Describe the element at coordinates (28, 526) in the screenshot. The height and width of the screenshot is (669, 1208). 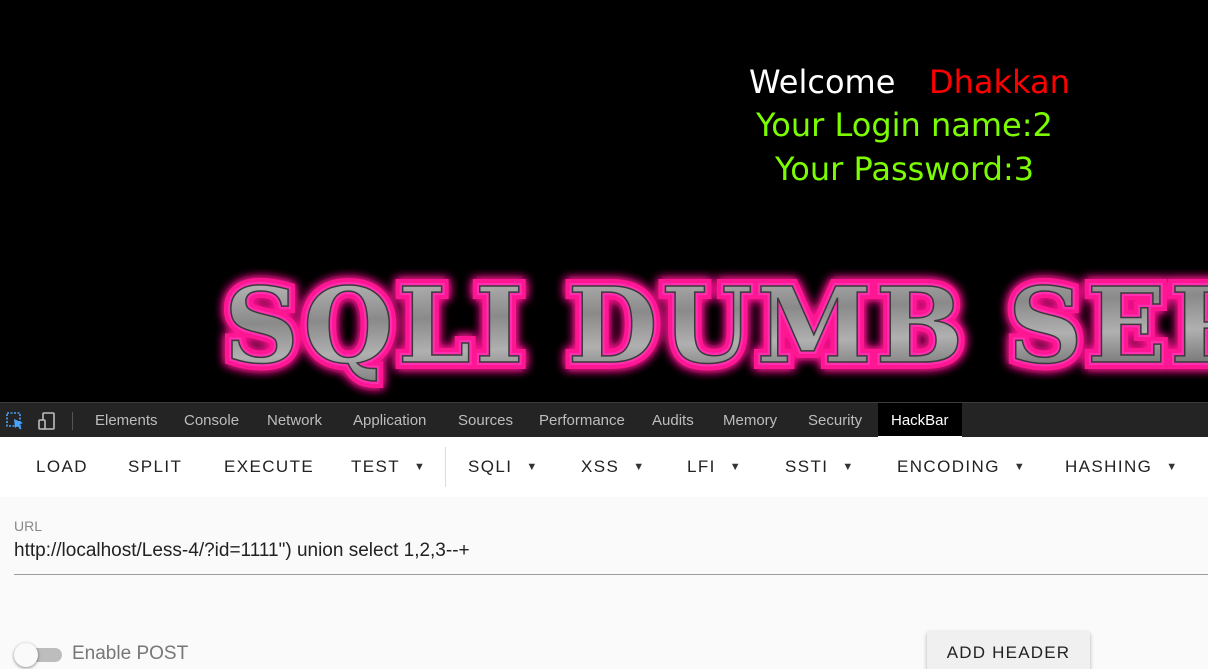
I see `url-field-label: URL` at that location.